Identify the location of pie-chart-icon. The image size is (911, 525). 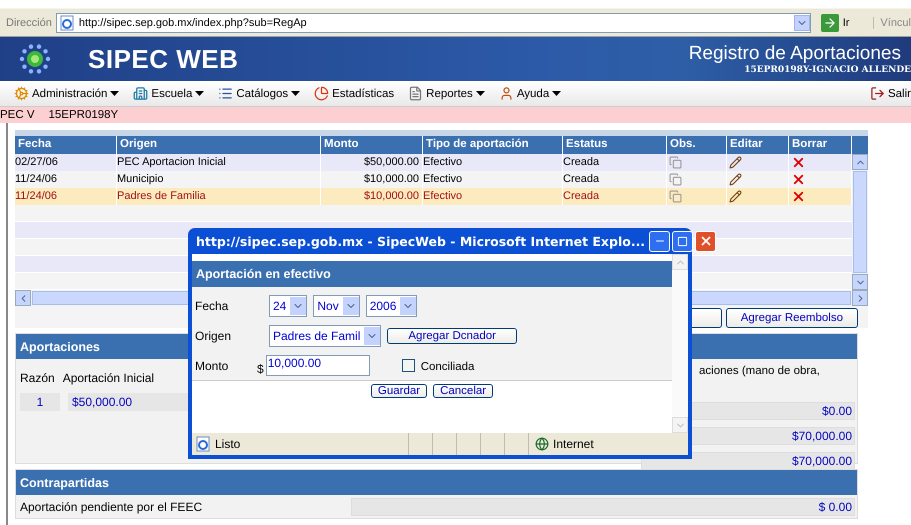
(322, 93).